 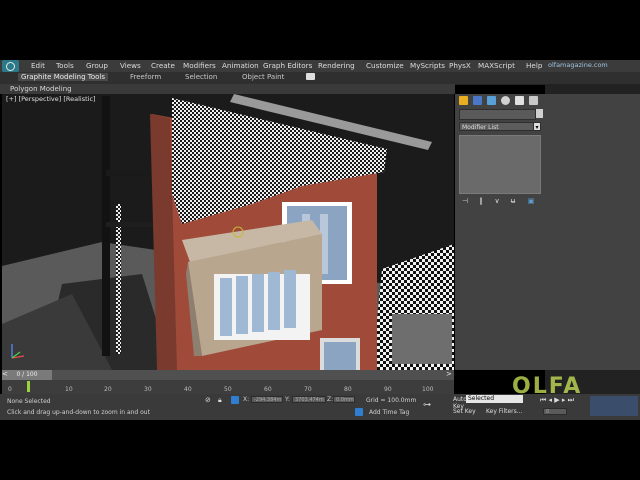 What do you see at coordinates (320, 450) in the screenshot?
I see `bottom-letterbox` at bounding box center [320, 450].